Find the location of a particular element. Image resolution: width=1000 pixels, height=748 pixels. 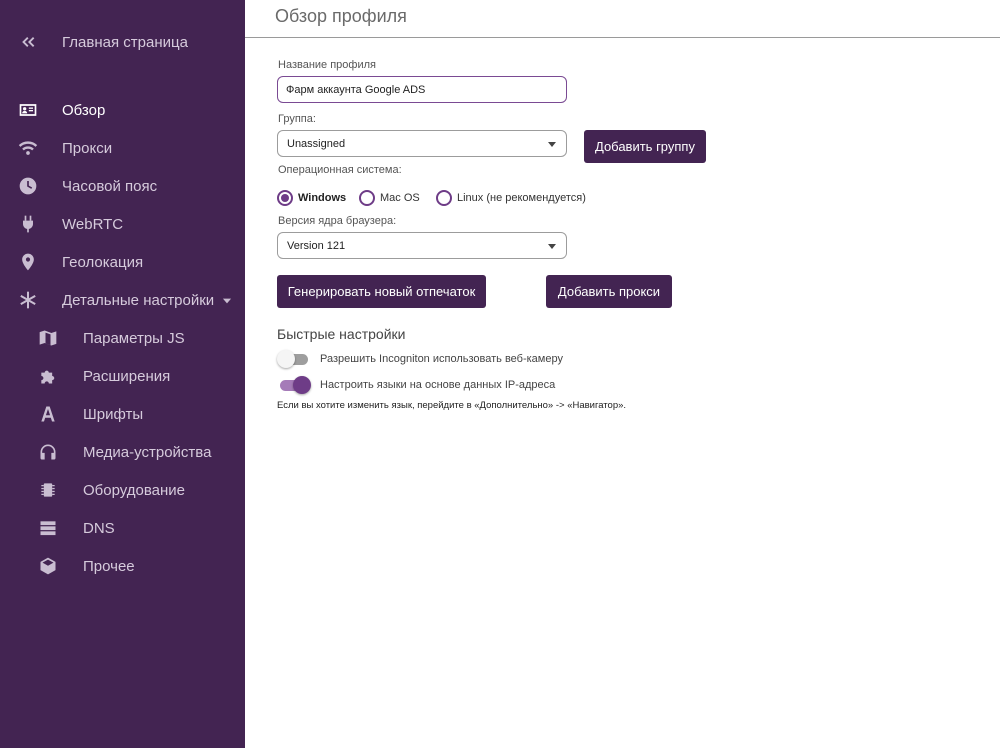

cube-icon is located at coordinates (48, 566).